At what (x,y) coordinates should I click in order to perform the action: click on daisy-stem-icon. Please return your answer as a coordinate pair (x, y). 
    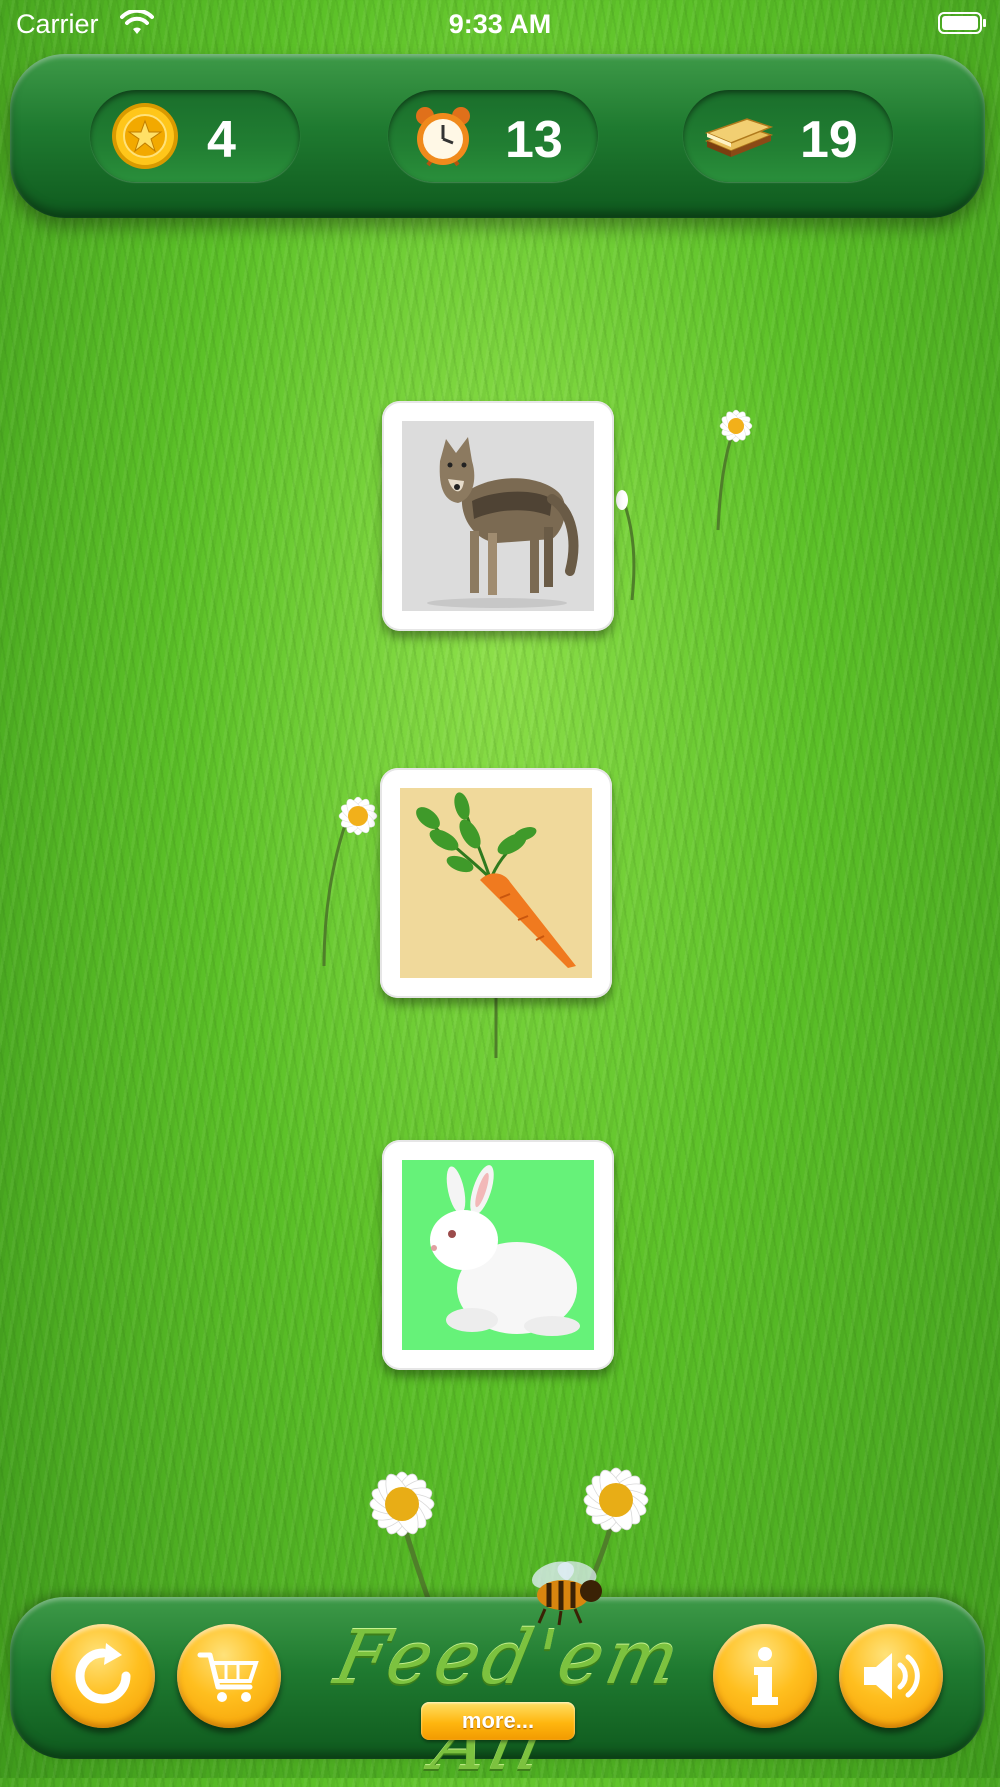
    Looking at the image, I should click on (496, 1028).